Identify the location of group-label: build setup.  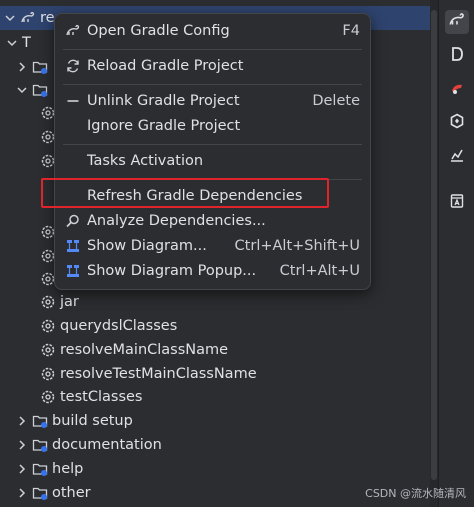
(92, 421).